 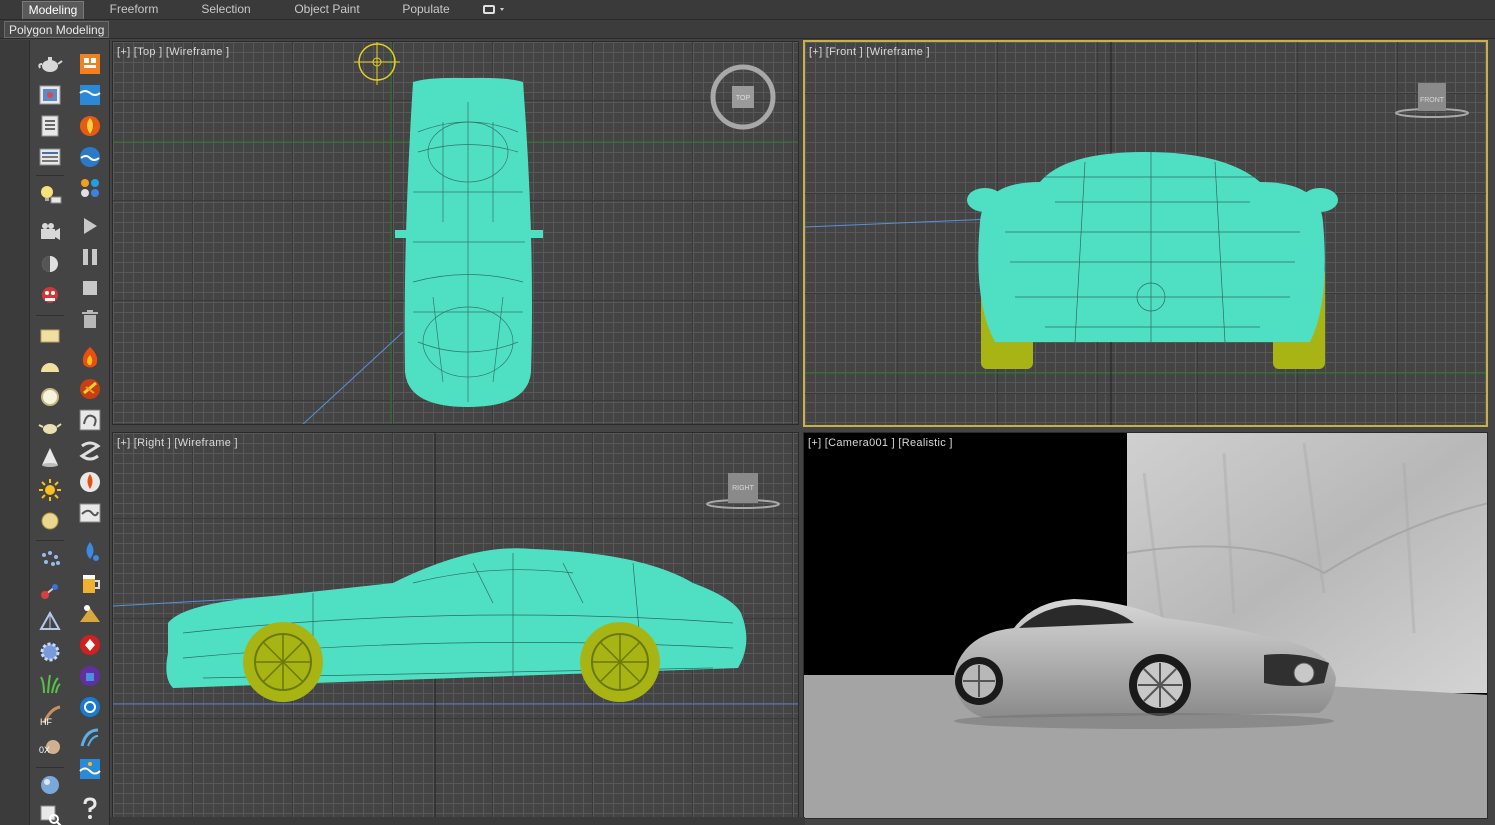 I want to click on light-lister-icon, so click(x=50, y=195).